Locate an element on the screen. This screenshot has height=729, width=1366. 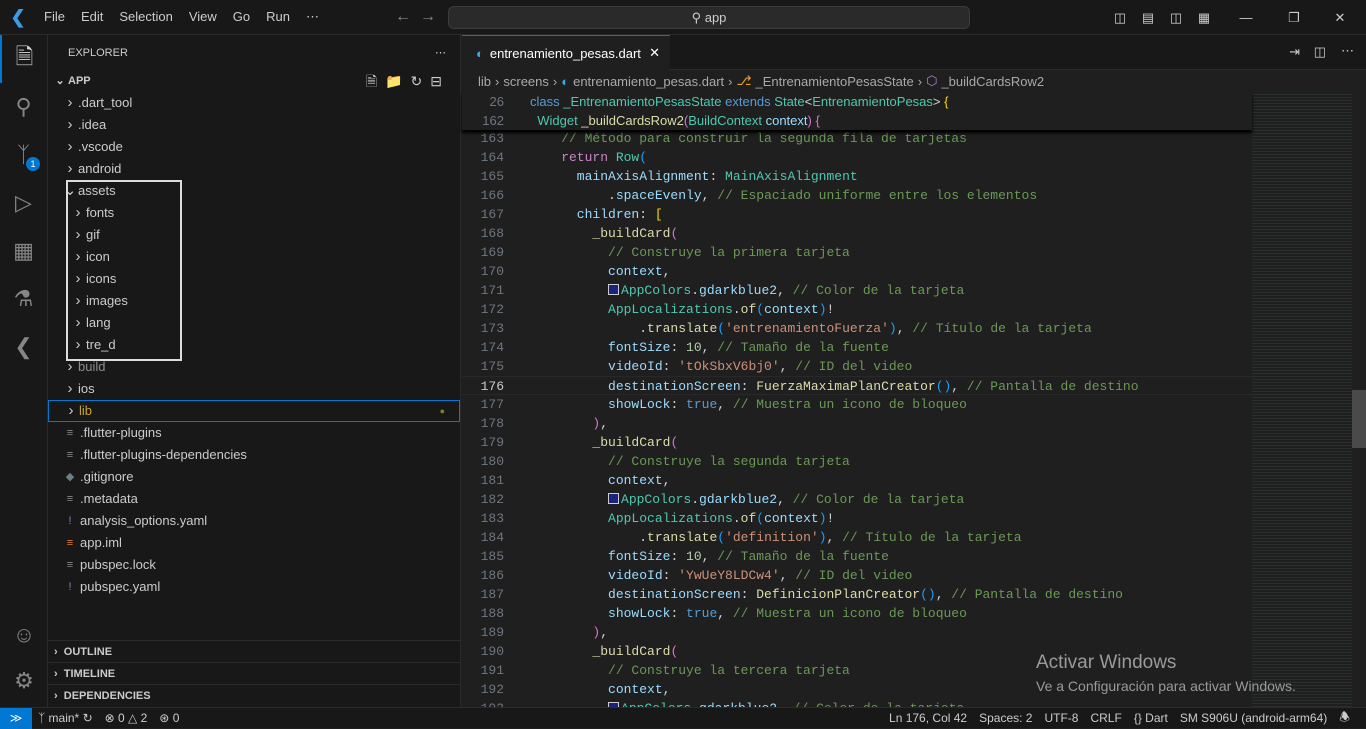
tree-item: ! analysis_options.yaml is located at coordinates (254, 521).